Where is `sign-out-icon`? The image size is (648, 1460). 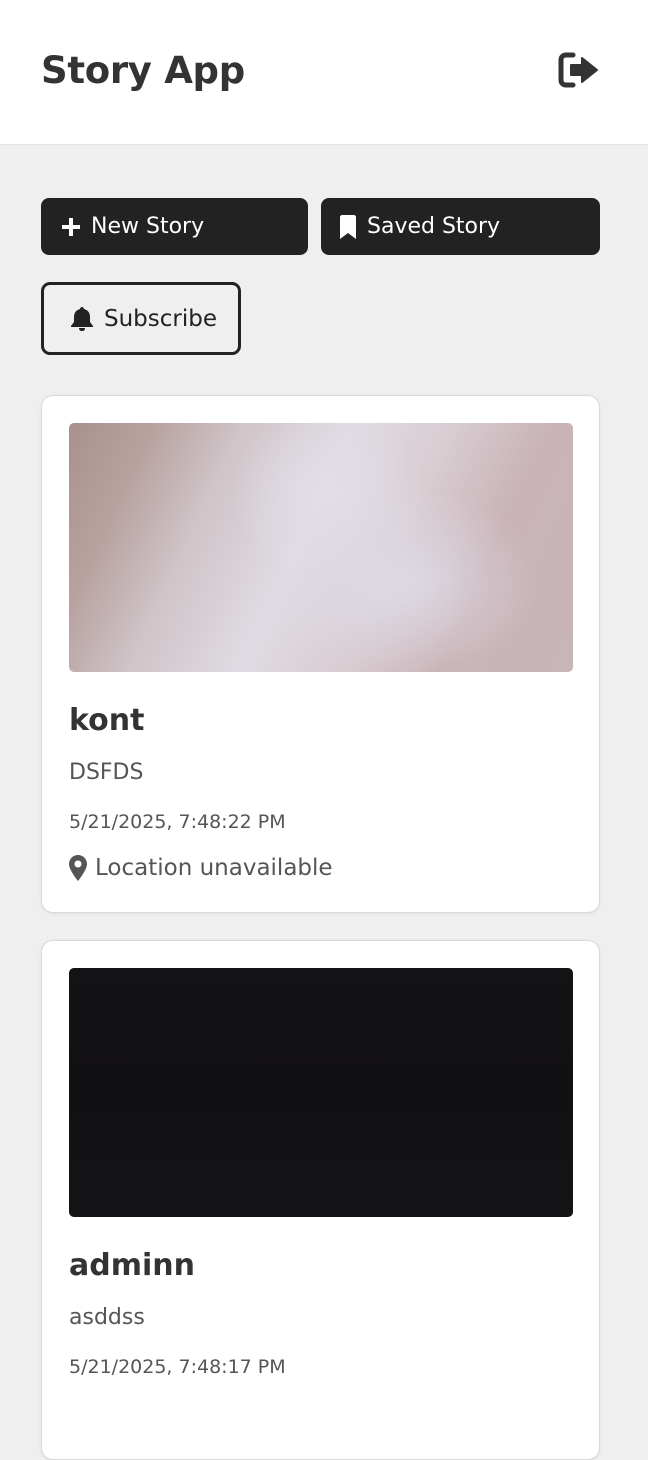
sign-out-icon is located at coordinates (579, 70).